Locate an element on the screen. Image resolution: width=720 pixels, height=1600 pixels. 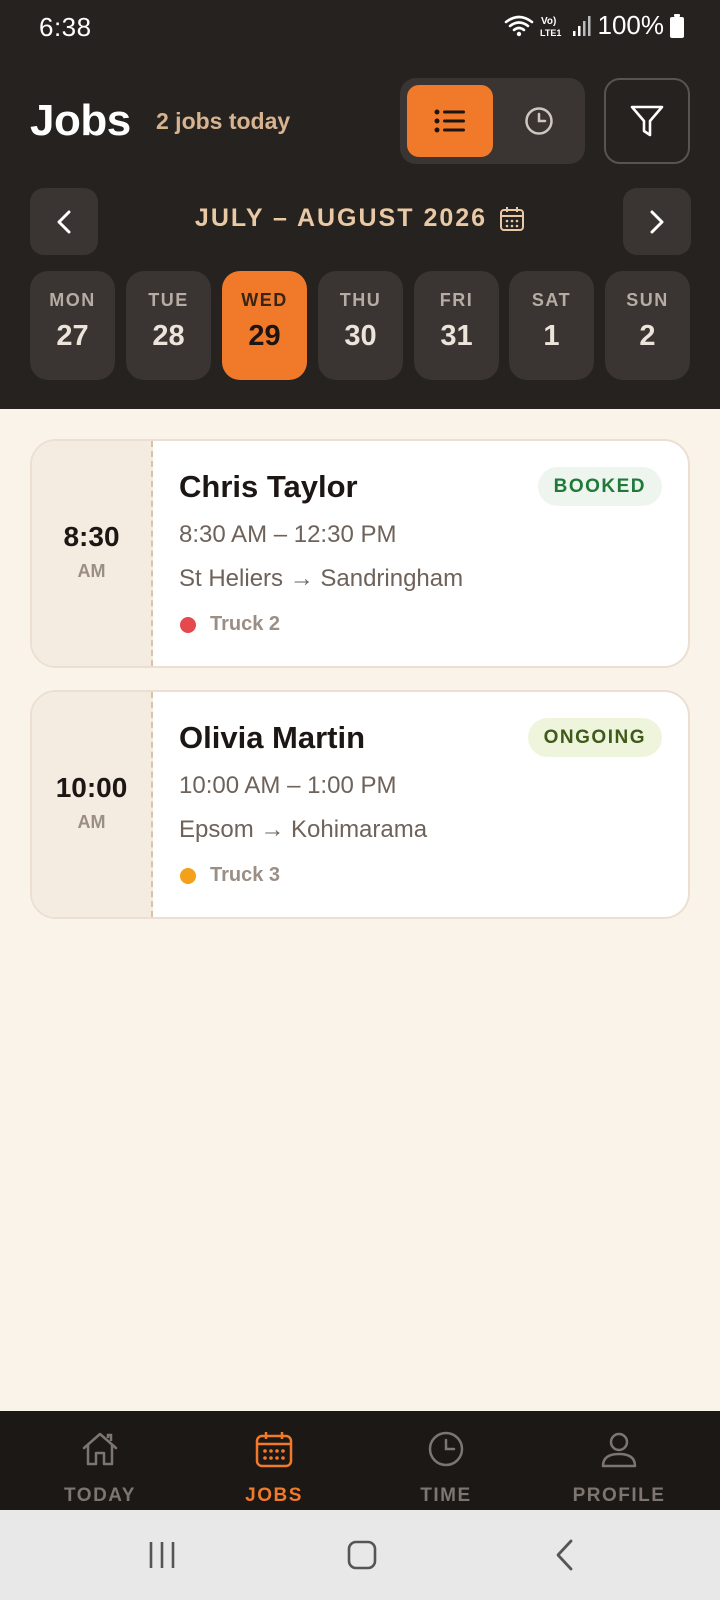
truck-label: Truck 3 is located at coordinates (245, 875).